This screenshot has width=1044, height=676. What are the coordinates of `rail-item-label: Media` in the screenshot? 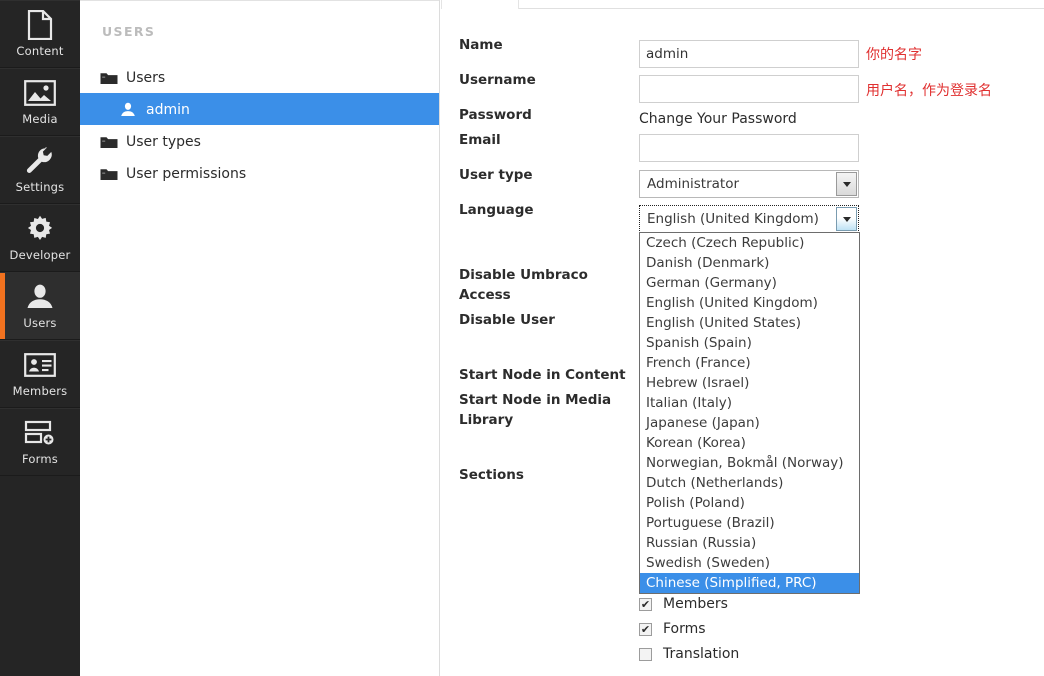 It's located at (40, 119).